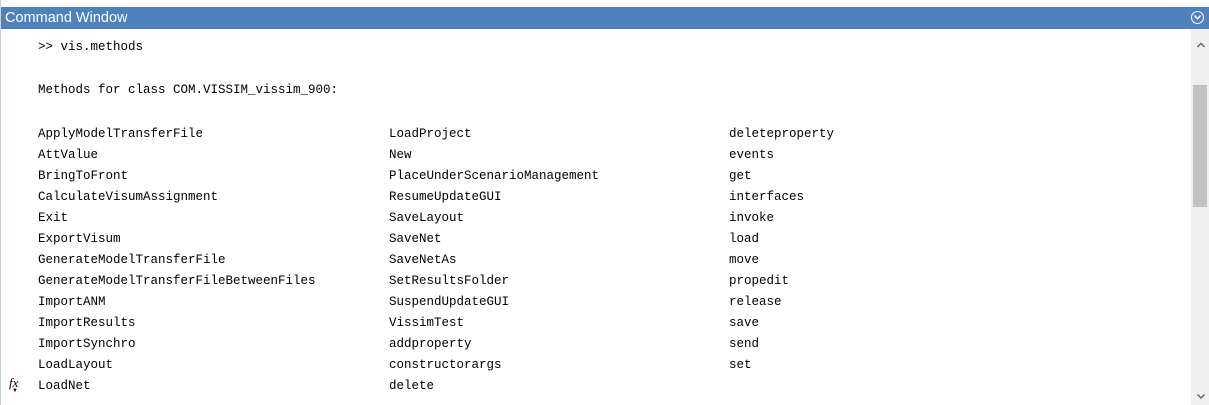  I want to click on method-item: SaveLayout, so click(427, 218).